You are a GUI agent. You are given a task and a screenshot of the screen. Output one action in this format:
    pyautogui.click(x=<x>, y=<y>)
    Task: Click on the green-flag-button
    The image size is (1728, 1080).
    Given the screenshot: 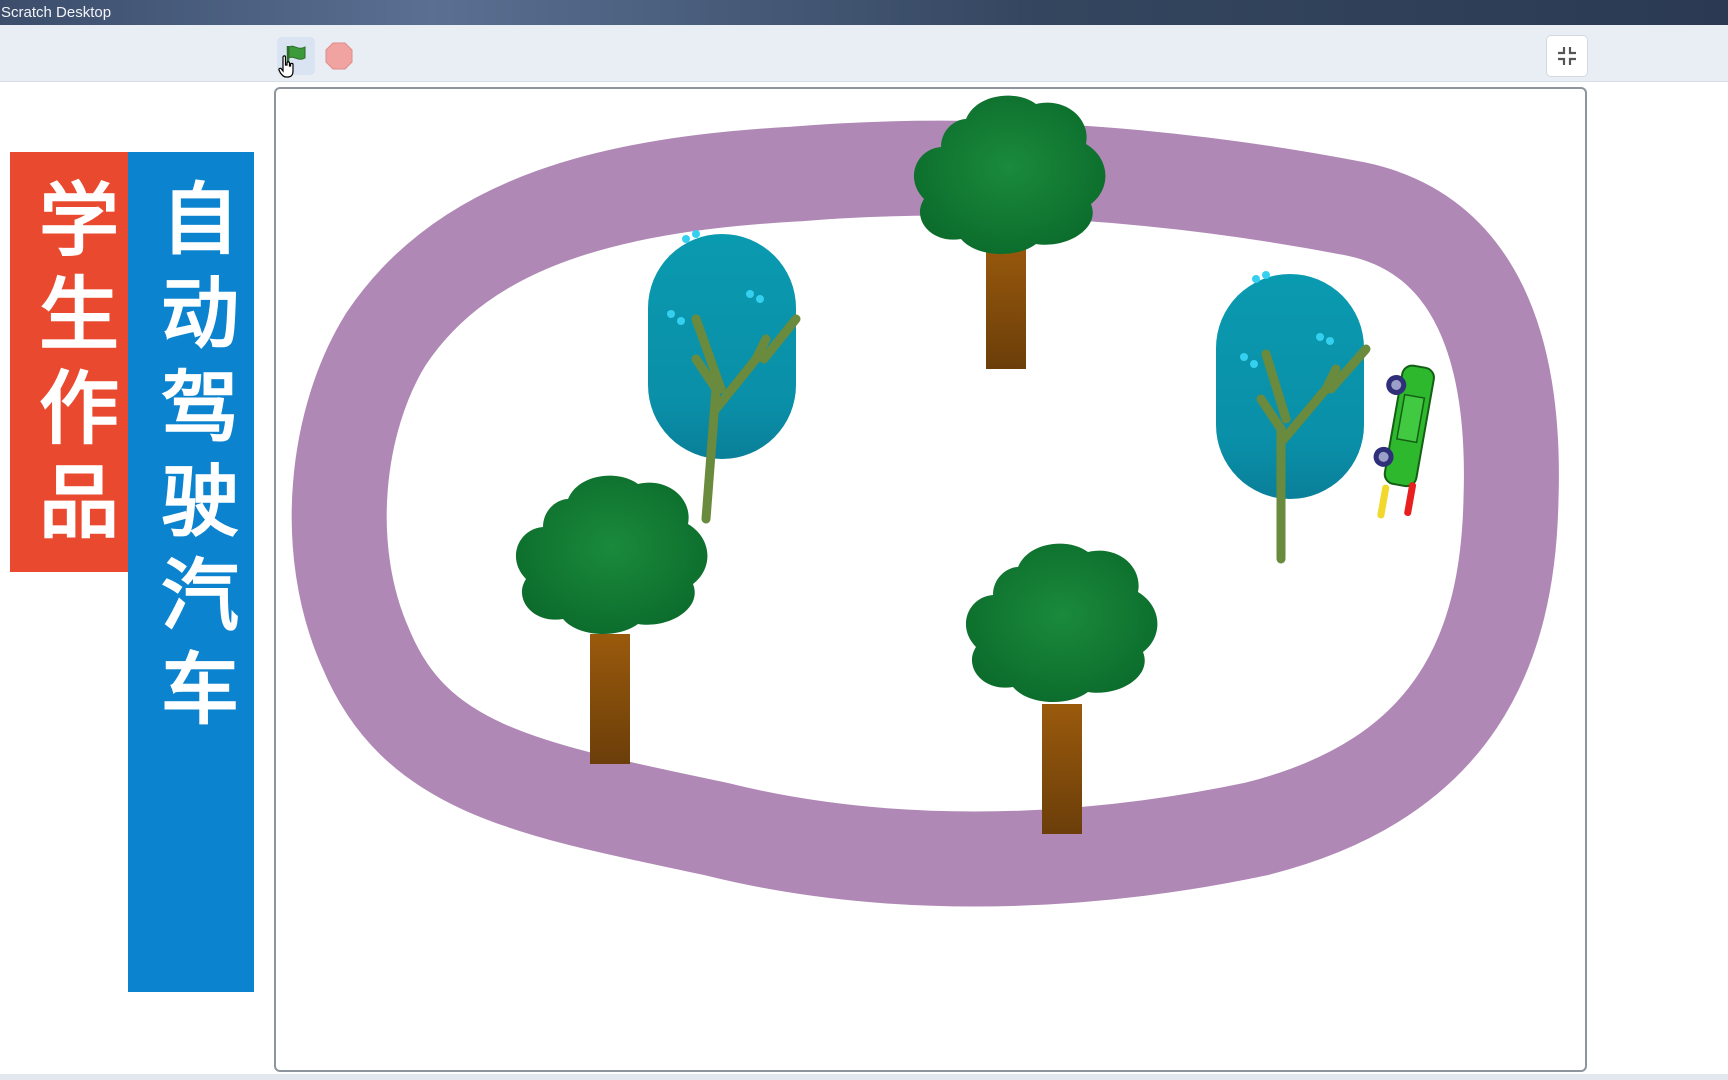 What is the action you would take?
    pyautogui.click(x=296, y=56)
    